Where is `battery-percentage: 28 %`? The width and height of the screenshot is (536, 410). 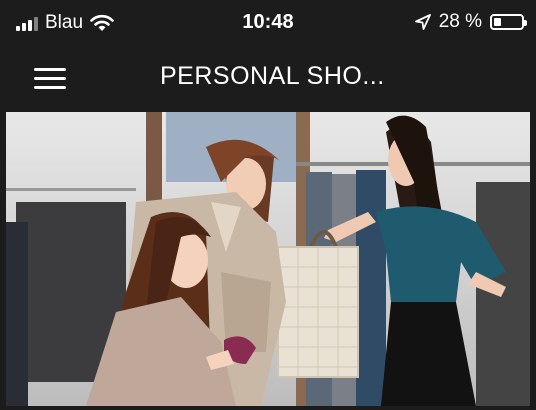 battery-percentage: 28 % is located at coordinates (460, 21).